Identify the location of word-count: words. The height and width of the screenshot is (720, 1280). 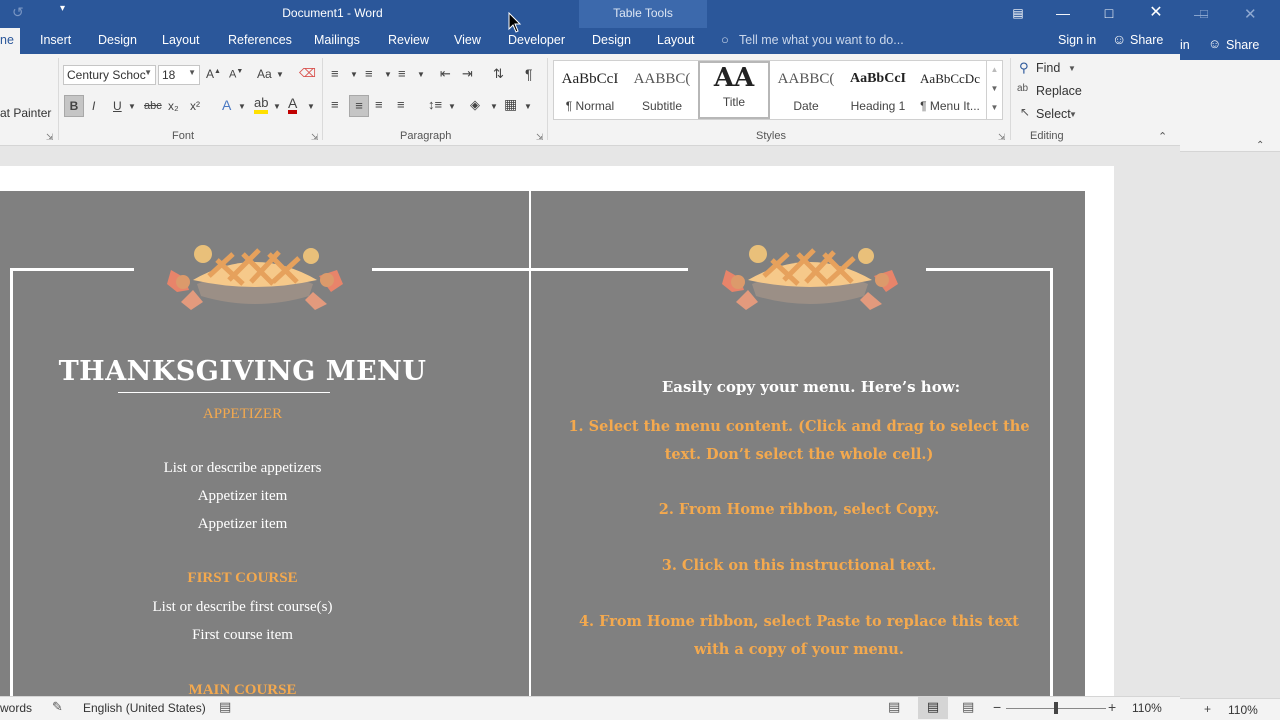
(16, 708).